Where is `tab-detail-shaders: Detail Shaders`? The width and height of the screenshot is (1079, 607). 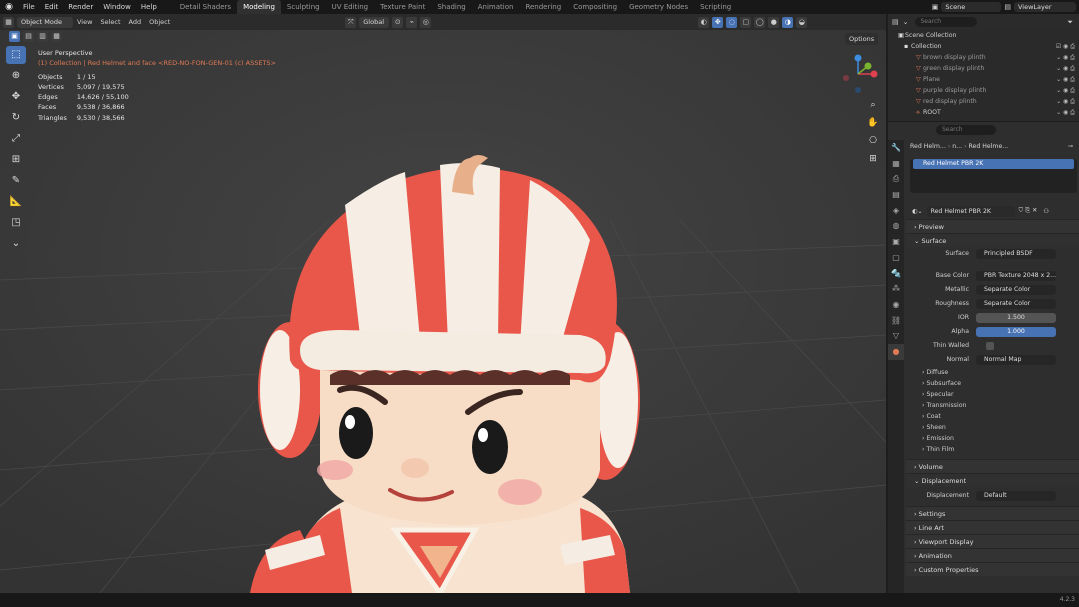 tab-detail-shaders: Detail Shaders is located at coordinates (205, 7).